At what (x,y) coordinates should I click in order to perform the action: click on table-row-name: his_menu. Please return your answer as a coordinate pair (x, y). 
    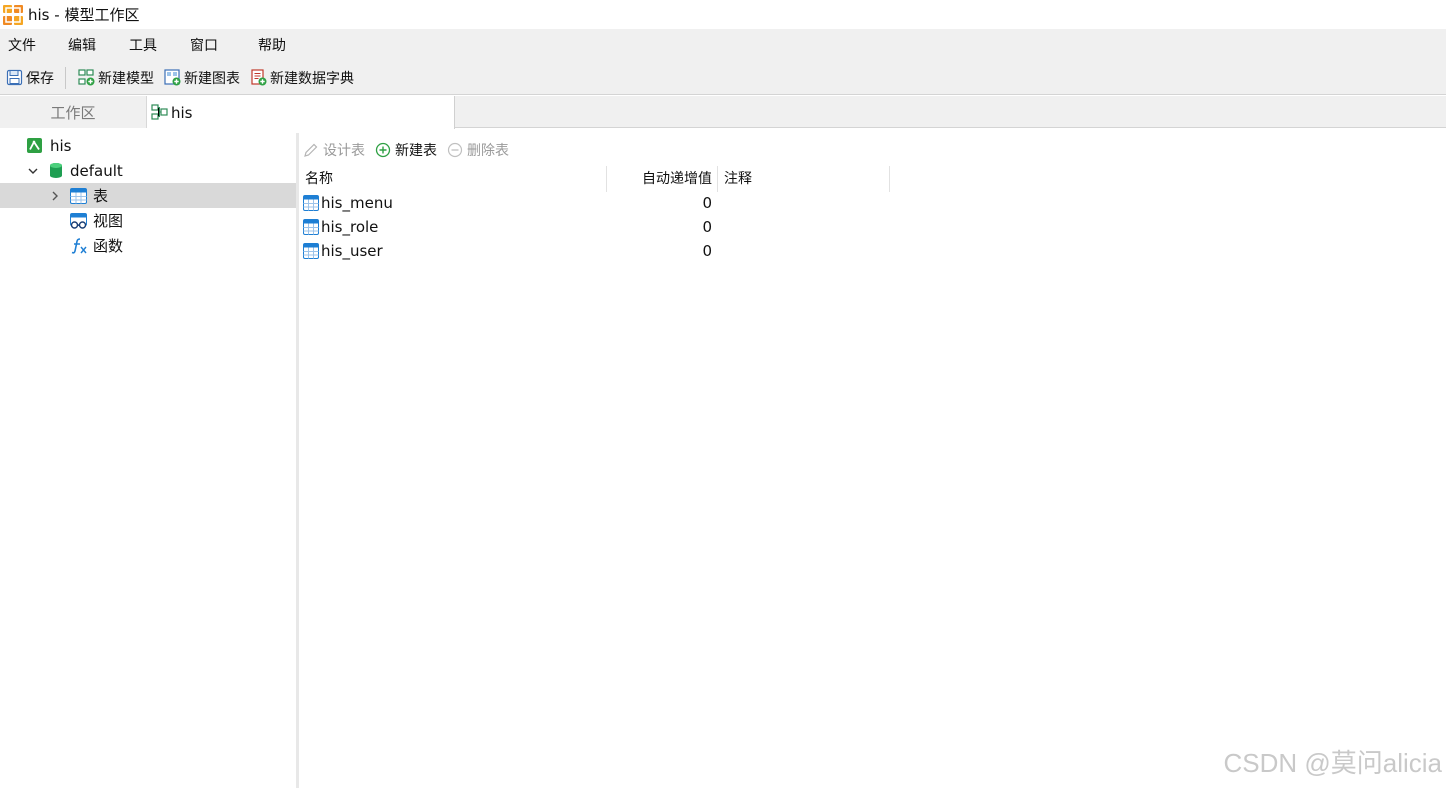
    Looking at the image, I should click on (348, 203).